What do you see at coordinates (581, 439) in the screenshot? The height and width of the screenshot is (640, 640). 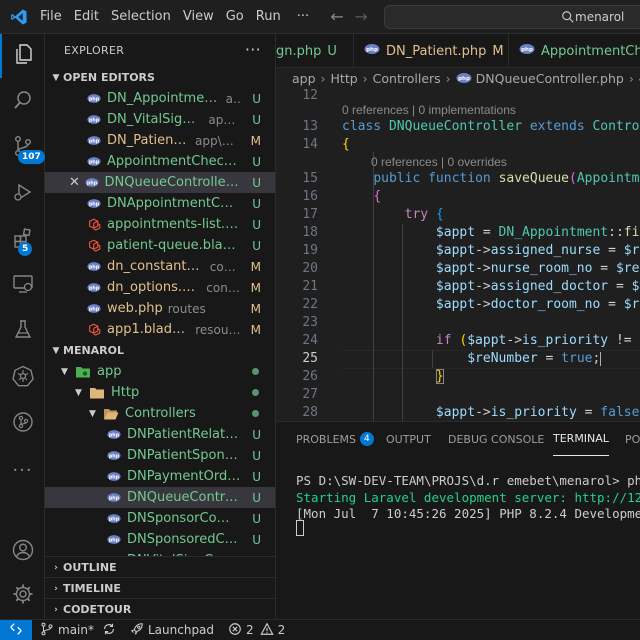 I see `tab-terminal: TERMINAL` at bounding box center [581, 439].